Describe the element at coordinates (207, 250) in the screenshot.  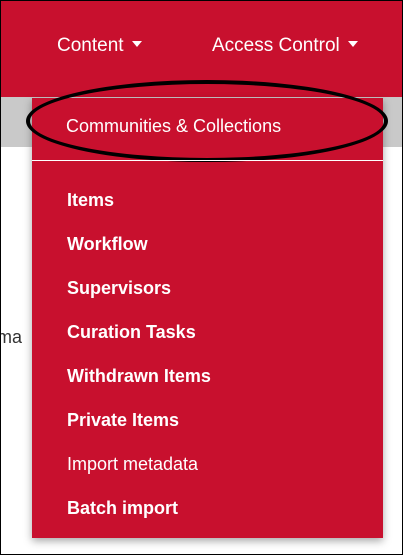
I see `dropdown-item: Workflow` at that location.